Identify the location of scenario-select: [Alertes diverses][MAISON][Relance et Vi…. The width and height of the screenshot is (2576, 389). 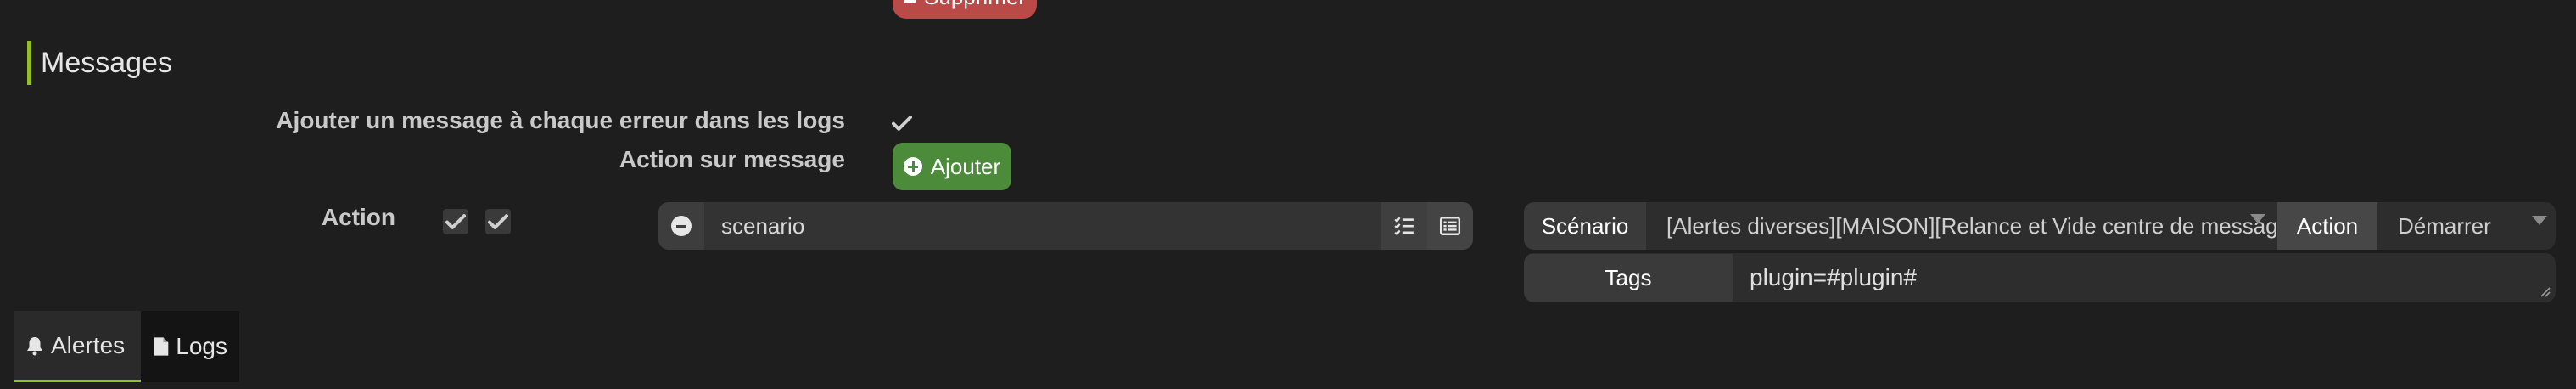
(1962, 226).